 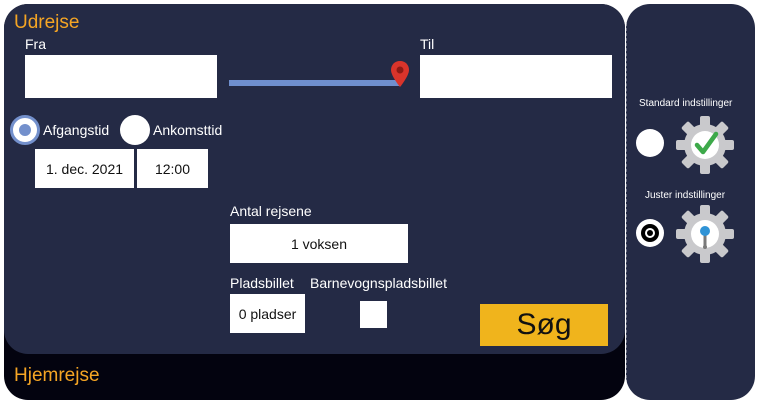 I want to click on departure-radio, so click(x=25, y=130).